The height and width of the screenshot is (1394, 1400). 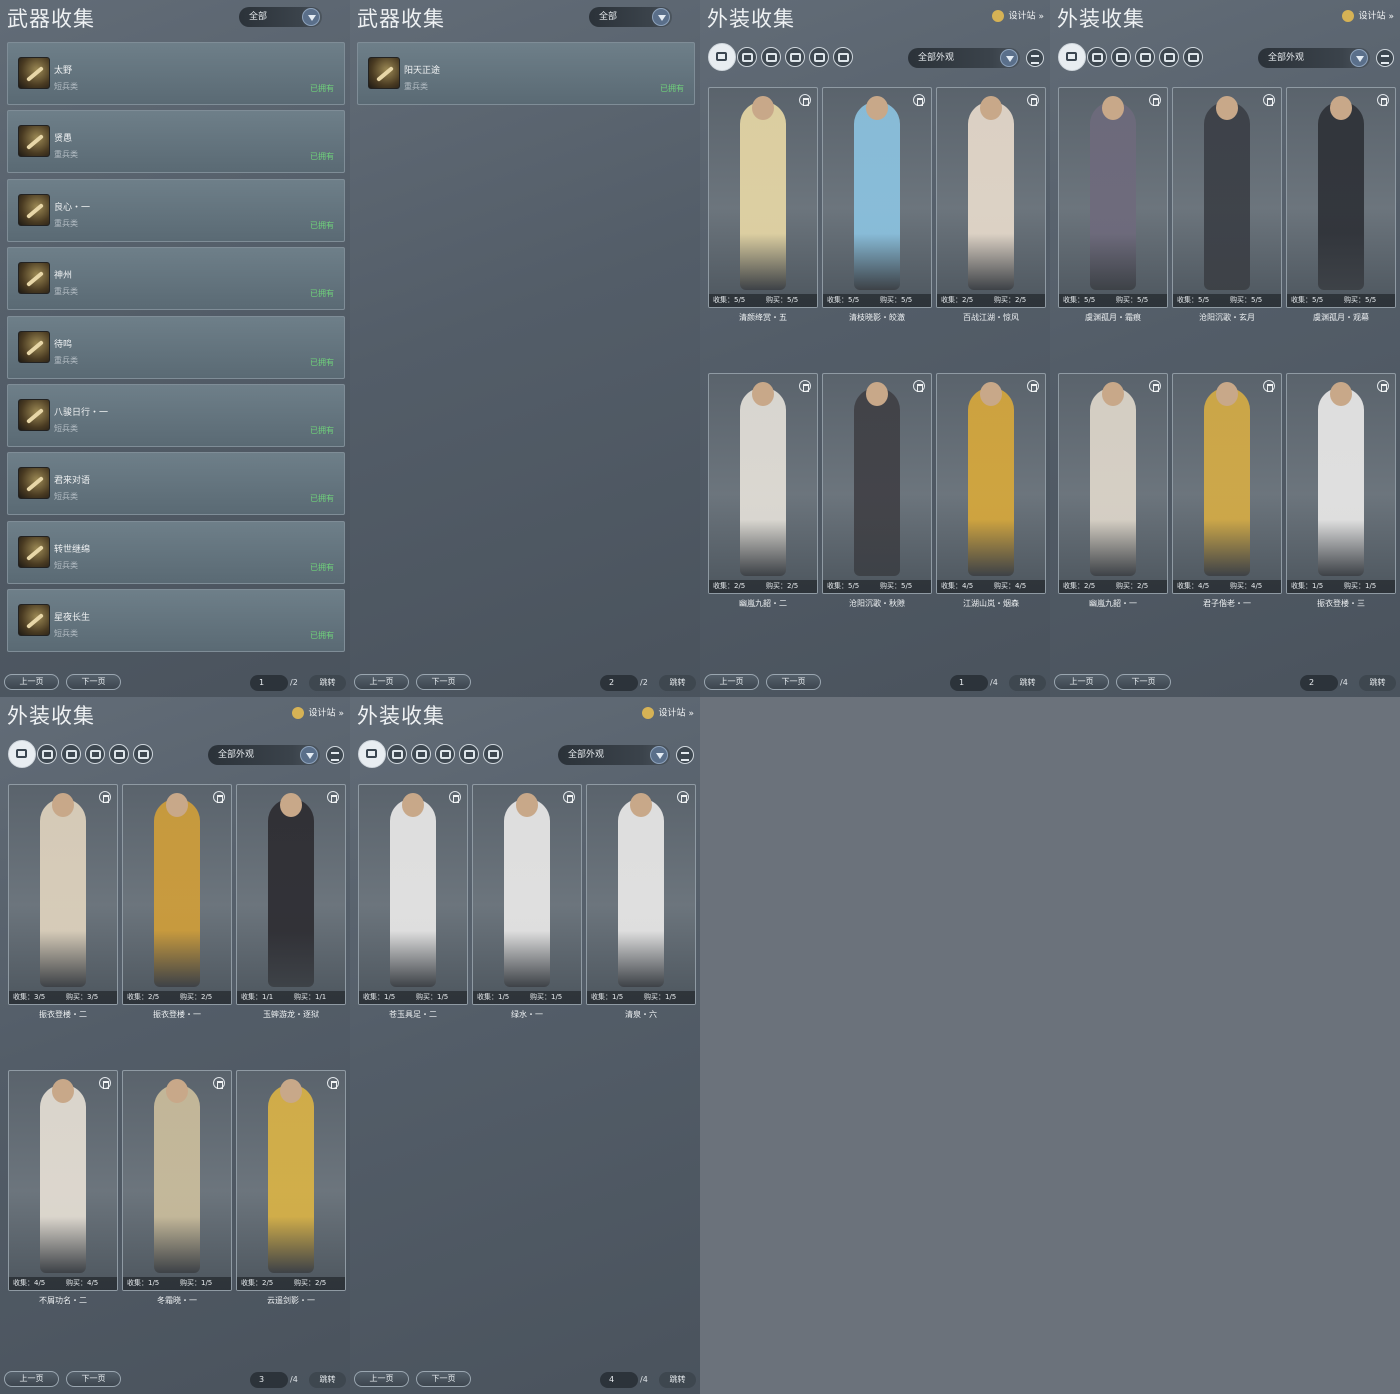 What do you see at coordinates (176, 73) in the screenshot?
I see `weapon-list-item: 太野 短兵类 已拥有` at bounding box center [176, 73].